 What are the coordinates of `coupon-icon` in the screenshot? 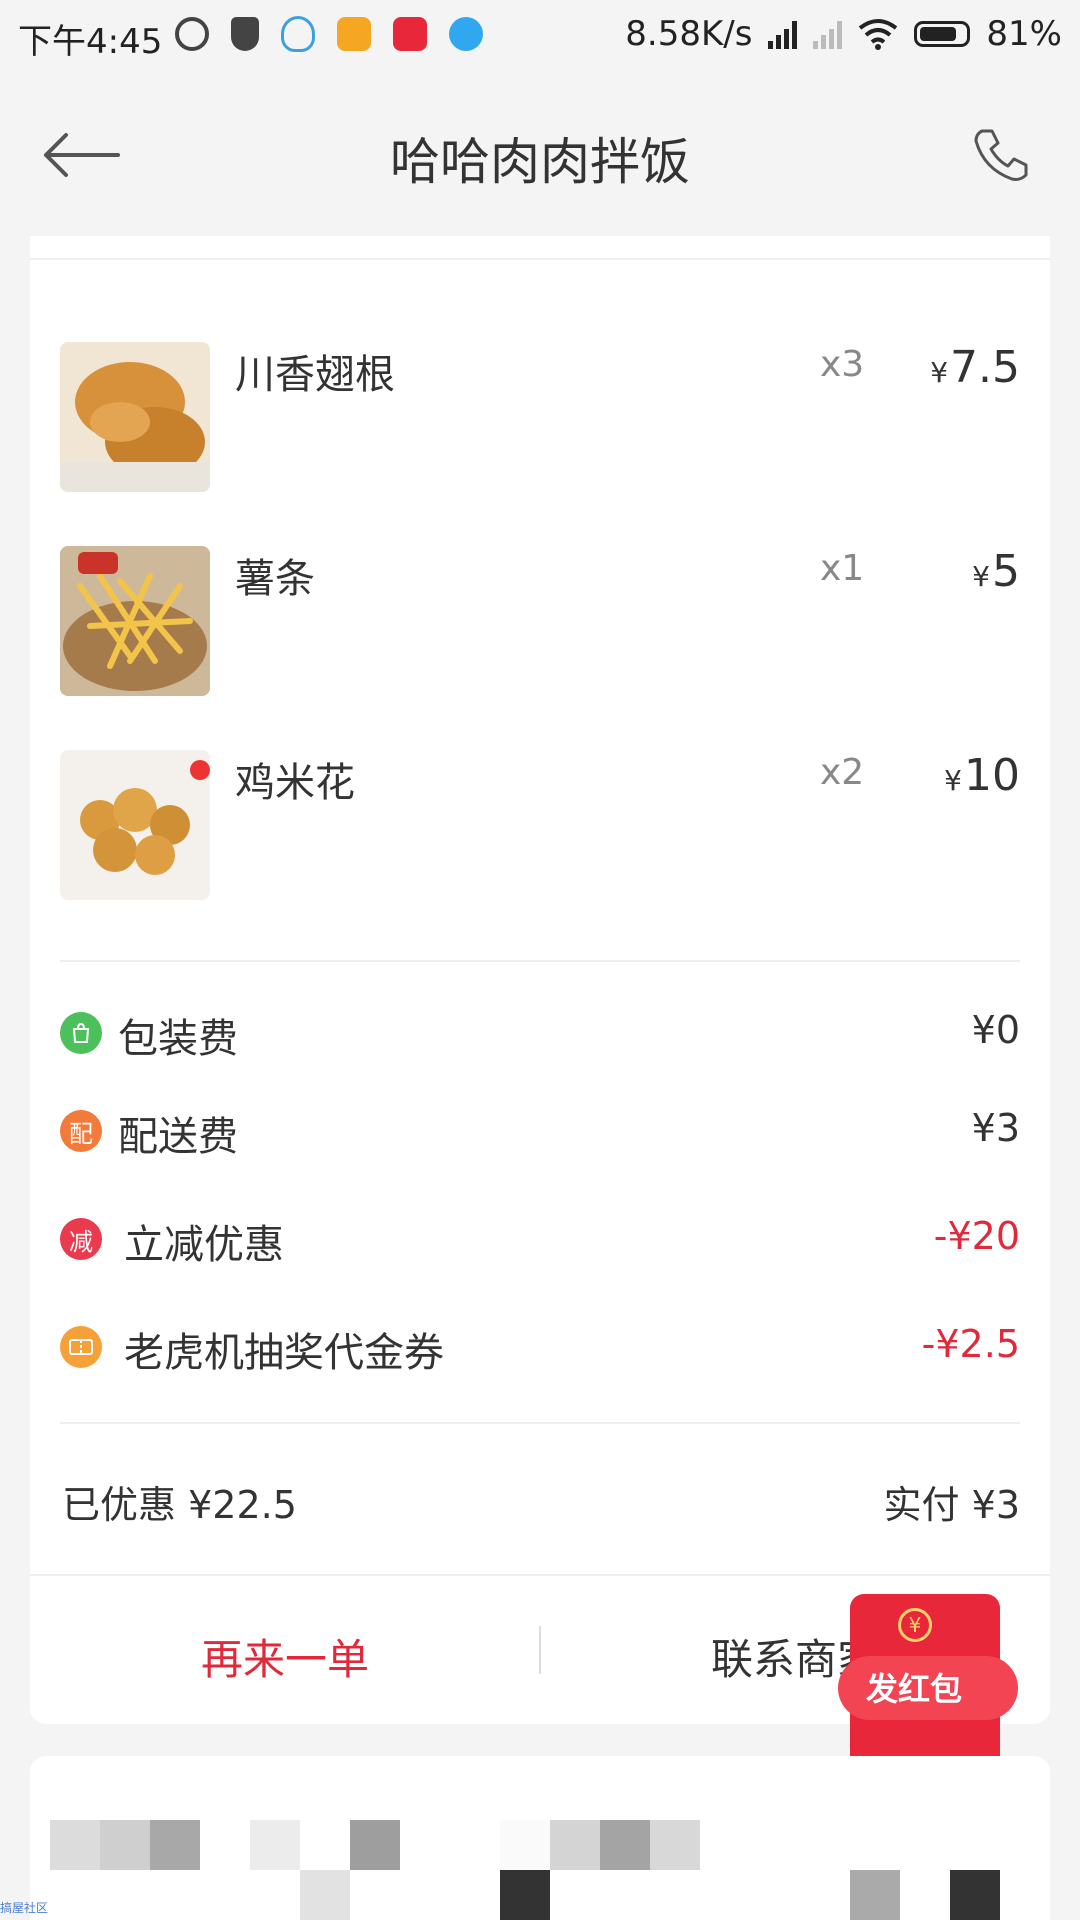 It's located at (81, 1347).